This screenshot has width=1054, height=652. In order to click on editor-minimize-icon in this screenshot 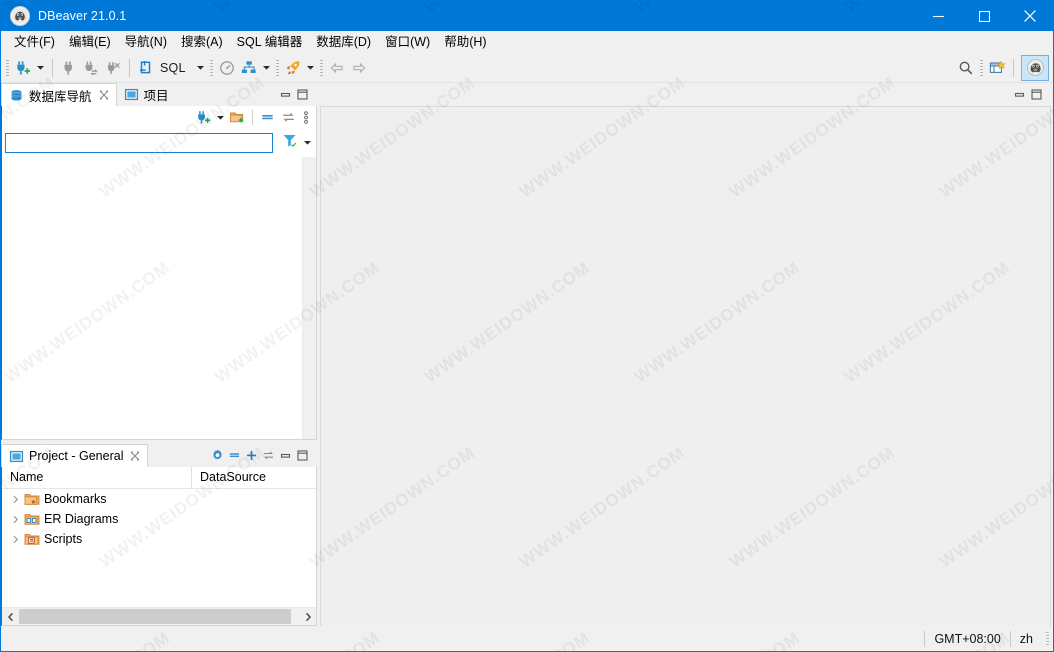, I will do `click(1019, 94)`.